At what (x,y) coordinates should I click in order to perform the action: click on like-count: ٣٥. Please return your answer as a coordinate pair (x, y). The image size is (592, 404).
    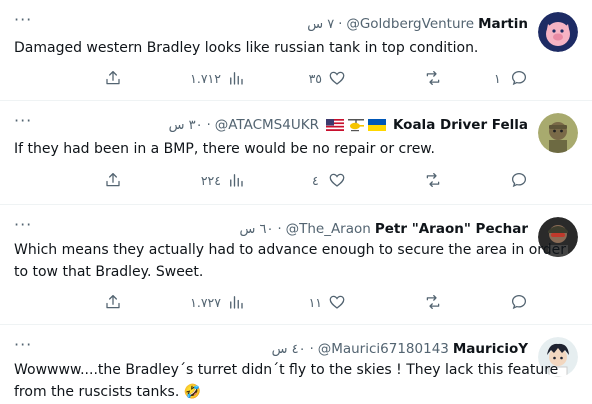
    Looking at the image, I should click on (315, 78).